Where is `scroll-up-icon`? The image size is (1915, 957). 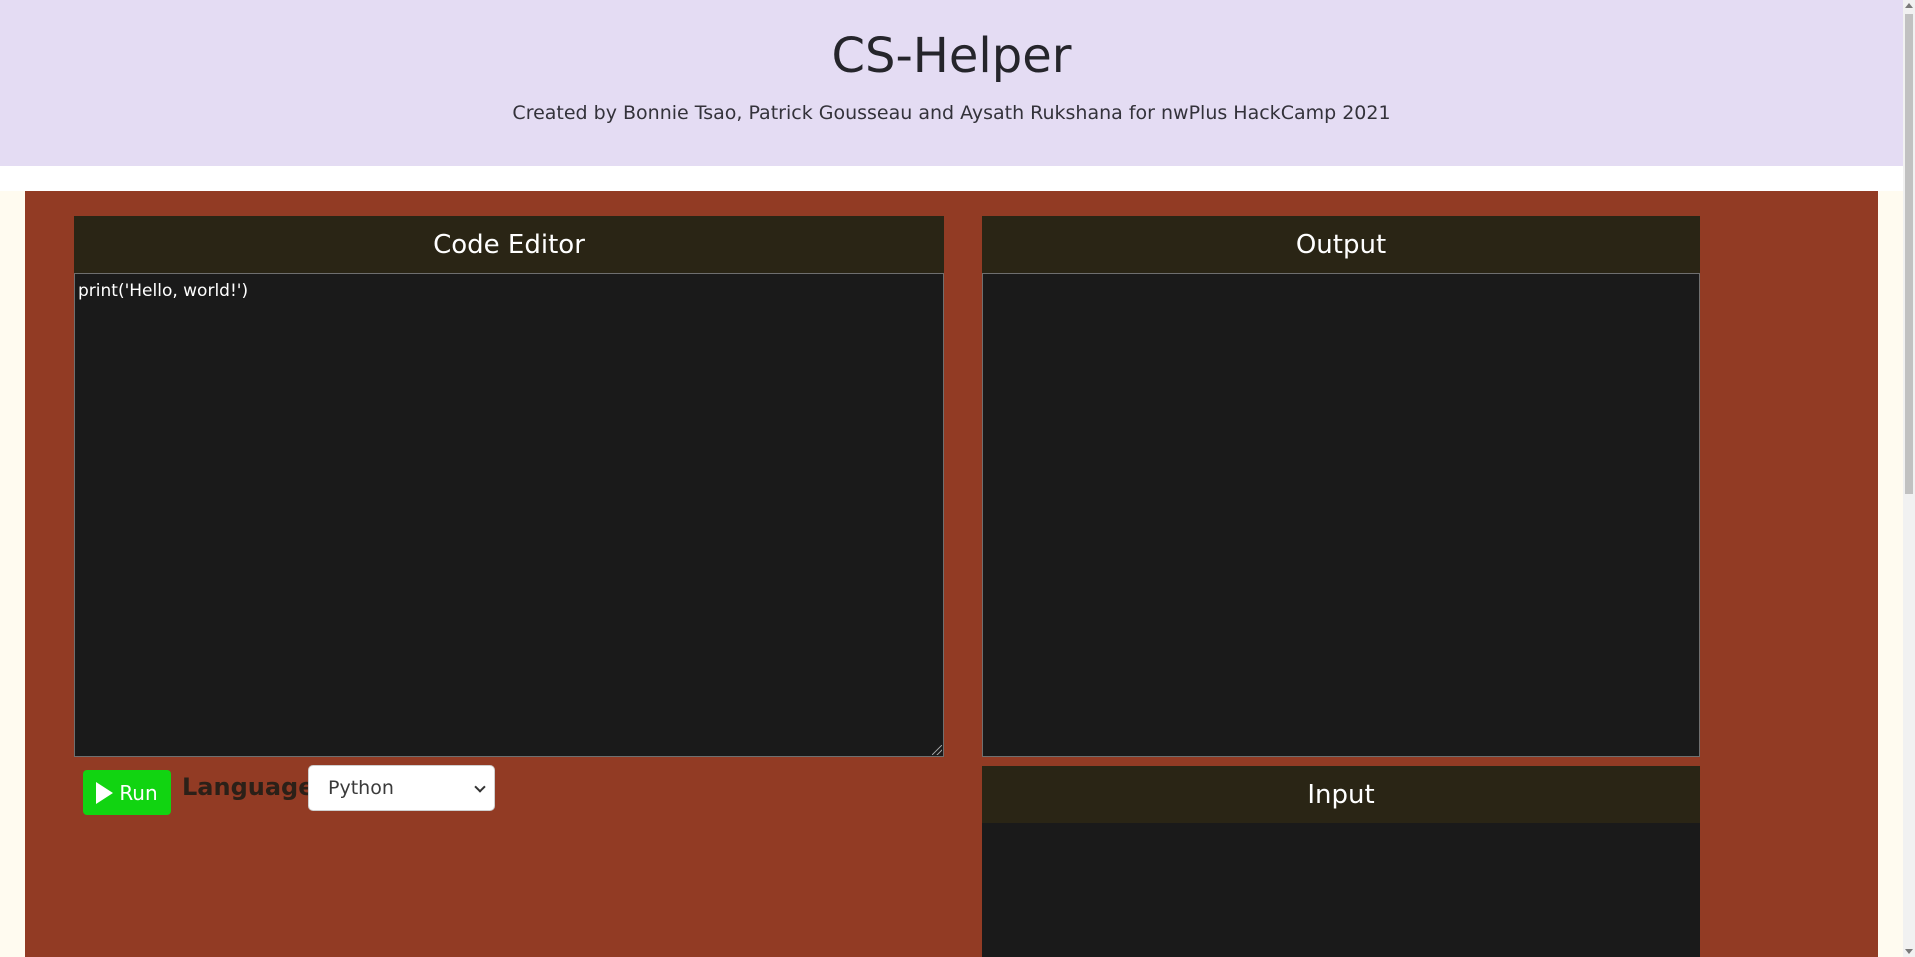
scroll-up-icon is located at coordinates (1909, 5).